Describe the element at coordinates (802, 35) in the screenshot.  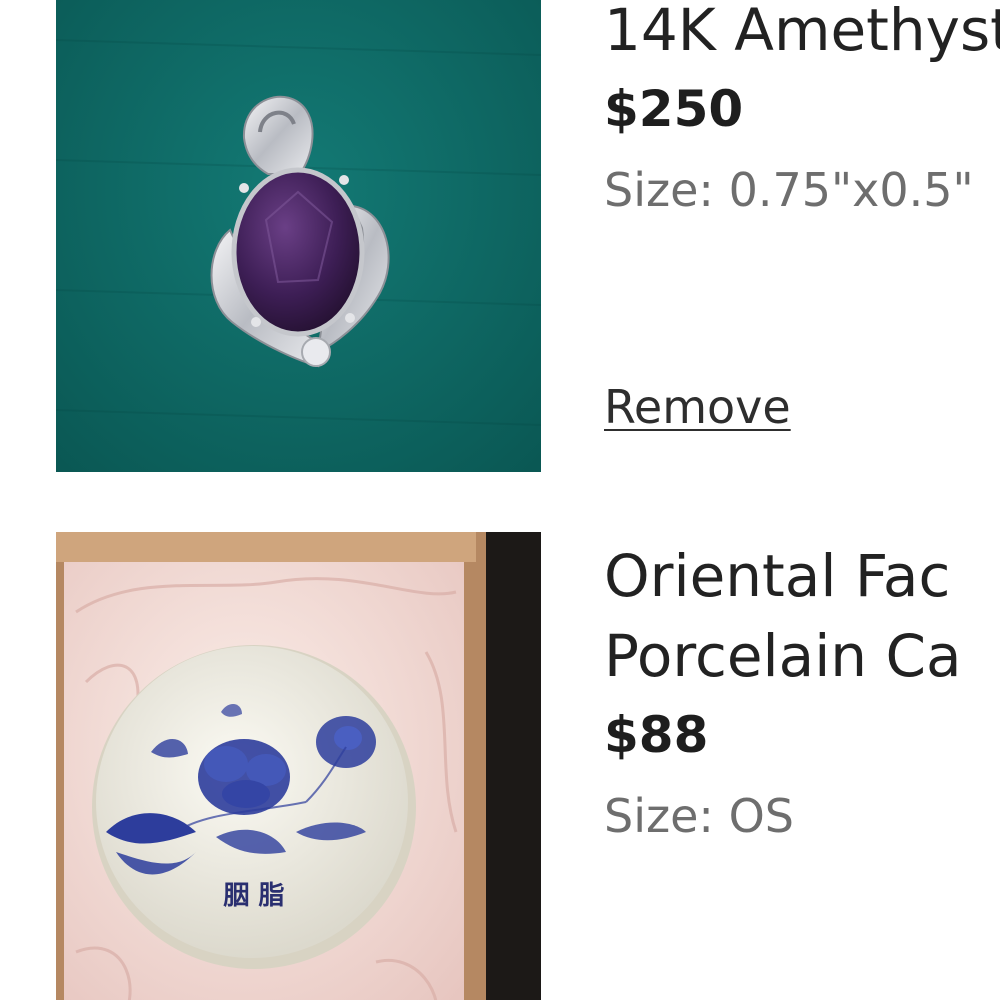
I see `item-title: 14K Amethyst` at that location.